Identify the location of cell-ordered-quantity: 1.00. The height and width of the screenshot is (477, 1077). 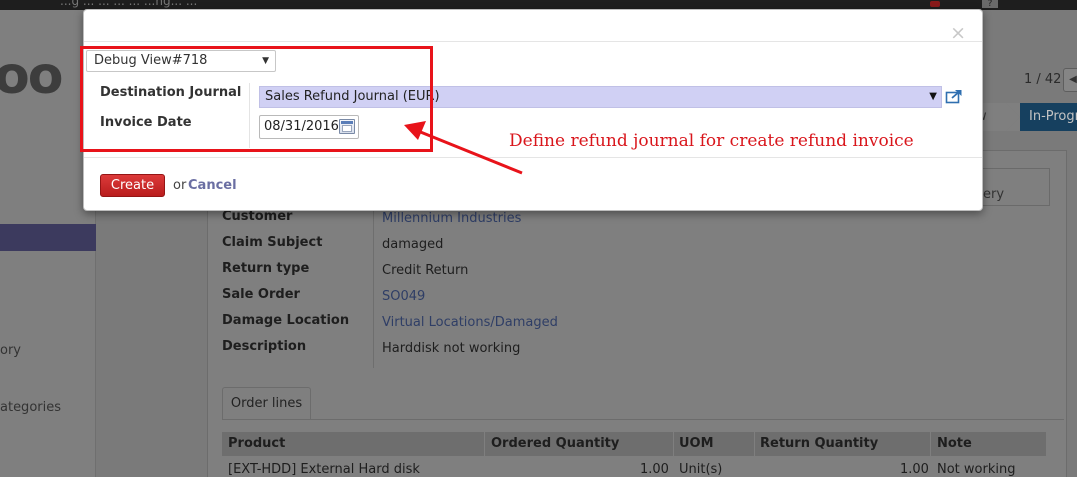
(654, 469).